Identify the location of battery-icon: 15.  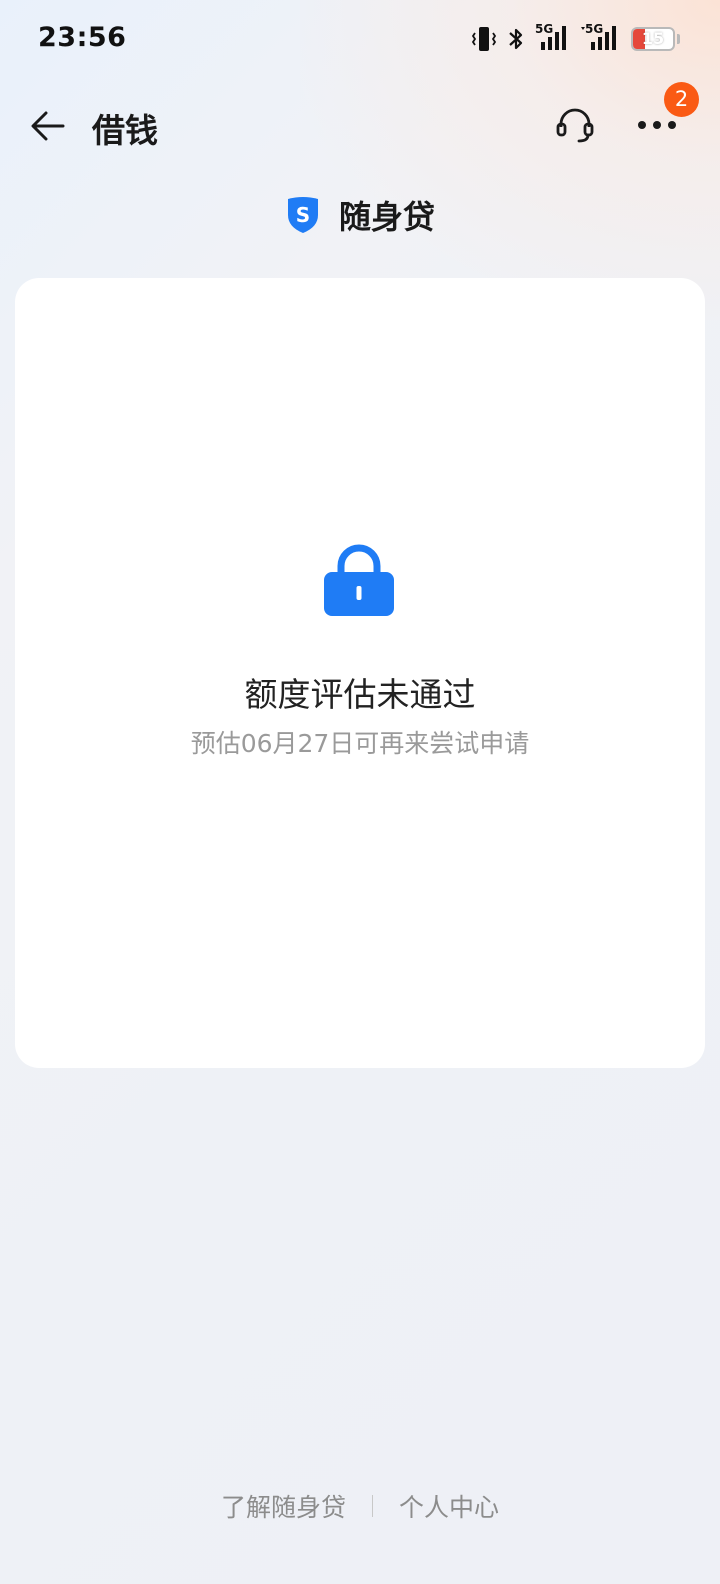
(653, 39).